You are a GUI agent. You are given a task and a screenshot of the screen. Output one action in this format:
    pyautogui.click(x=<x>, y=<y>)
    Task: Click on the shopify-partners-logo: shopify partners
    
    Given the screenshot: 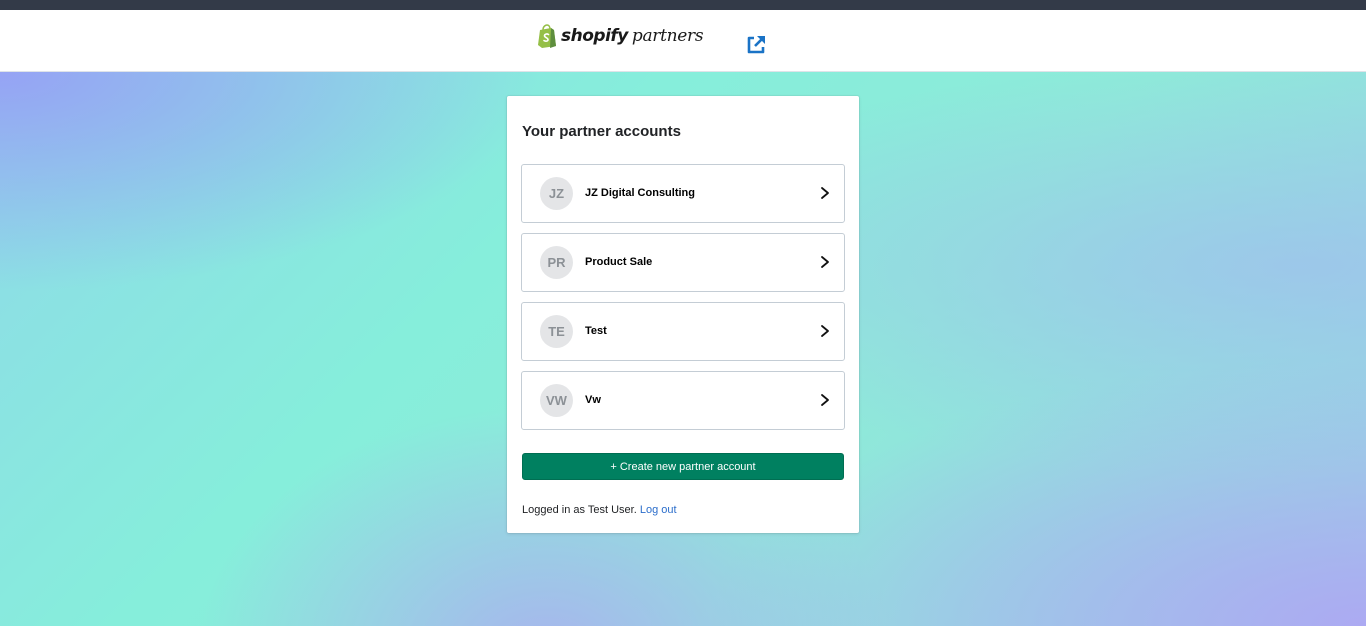 What is the action you would take?
    pyautogui.click(x=620, y=36)
    